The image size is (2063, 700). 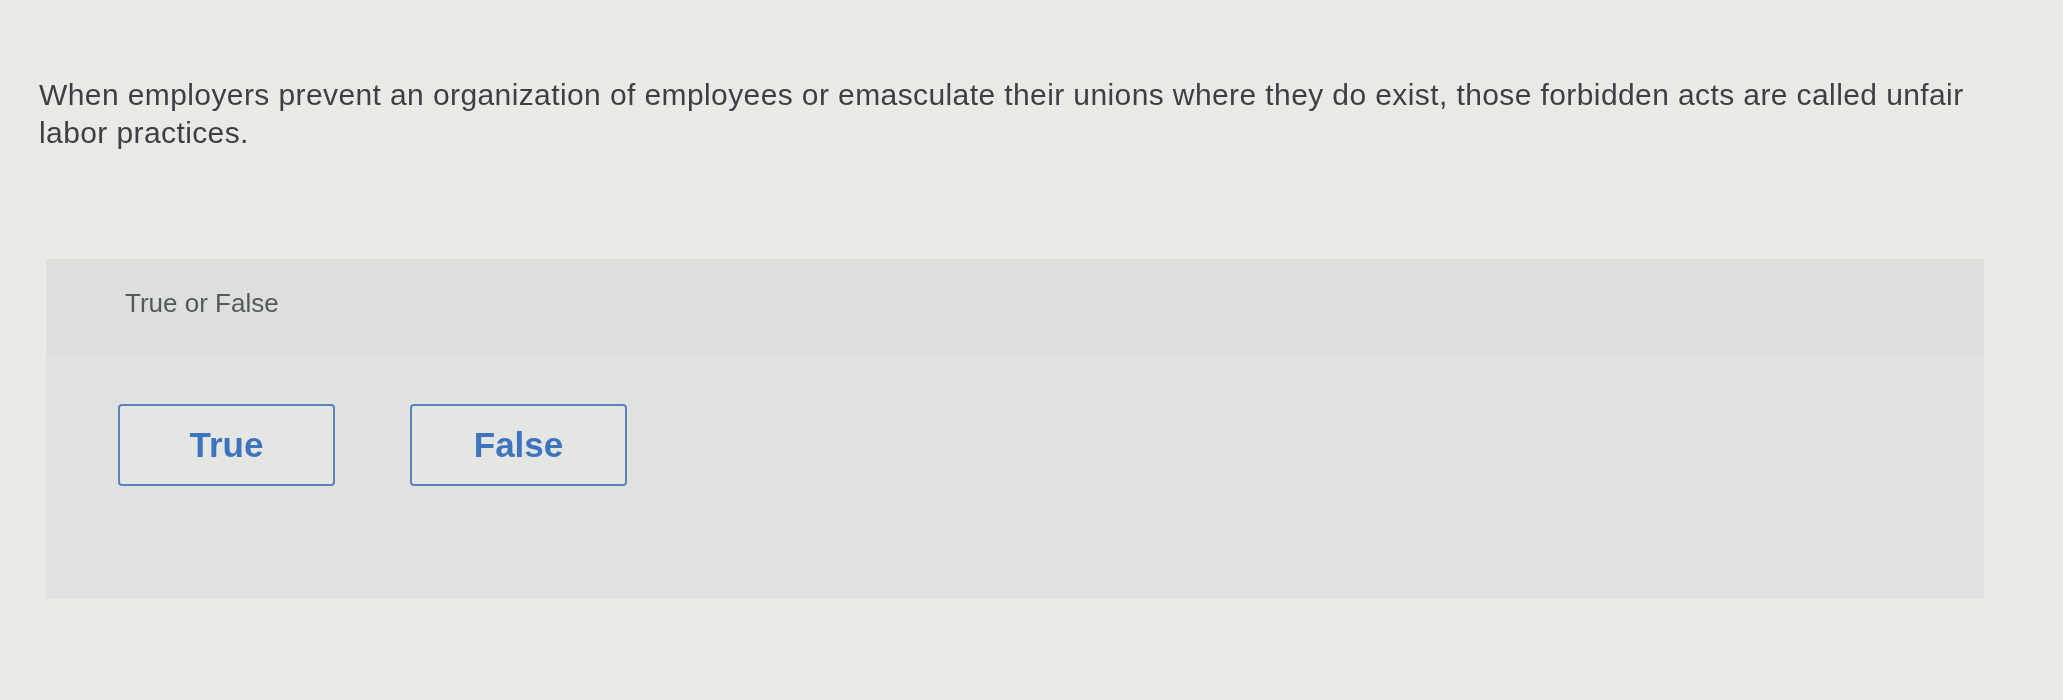 What do you see at coordinates (1002, 114) in the screenshot?
I see `question-text: When employers prevent an organization of employees or emasculate their unions where they do exist, those forbidden acts are called unfair labor practices.` at bounding box center [1002, 114].